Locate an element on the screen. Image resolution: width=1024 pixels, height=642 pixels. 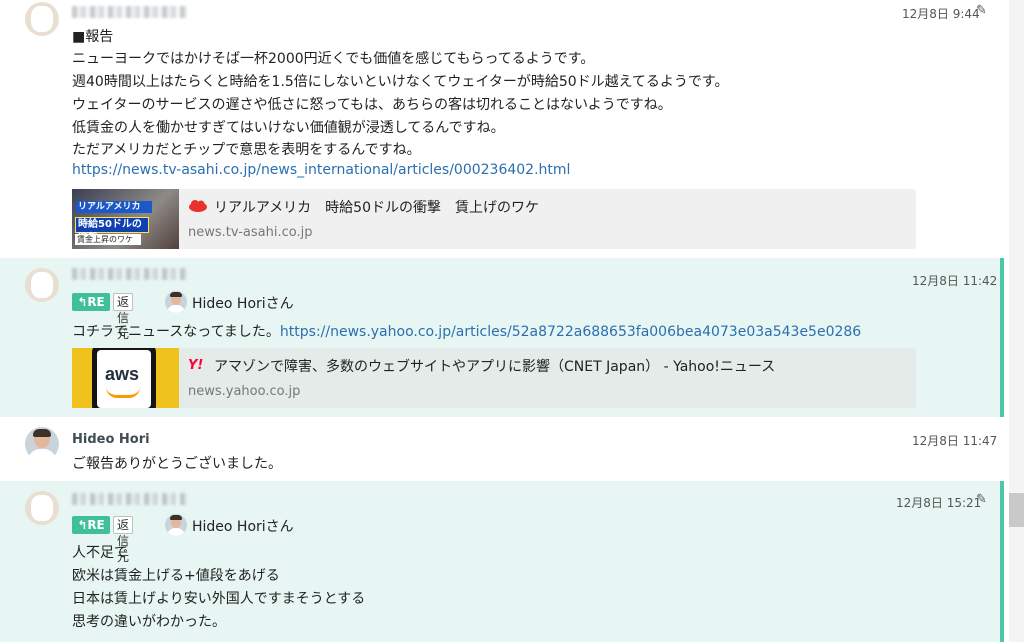
thumbnail-caption: リアルアメリカ is located at coordinates (114, 207).